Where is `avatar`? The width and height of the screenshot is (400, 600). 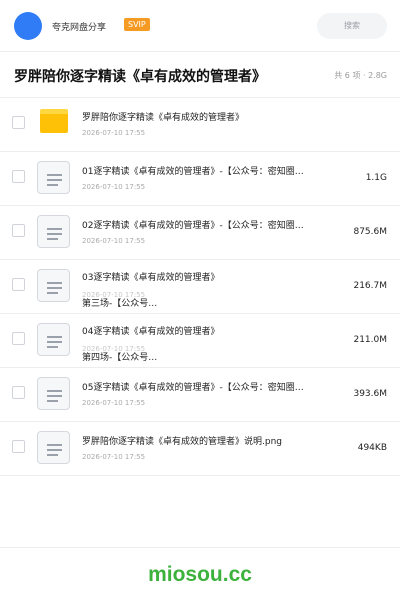
avatar is located at coordinates (28, 26).